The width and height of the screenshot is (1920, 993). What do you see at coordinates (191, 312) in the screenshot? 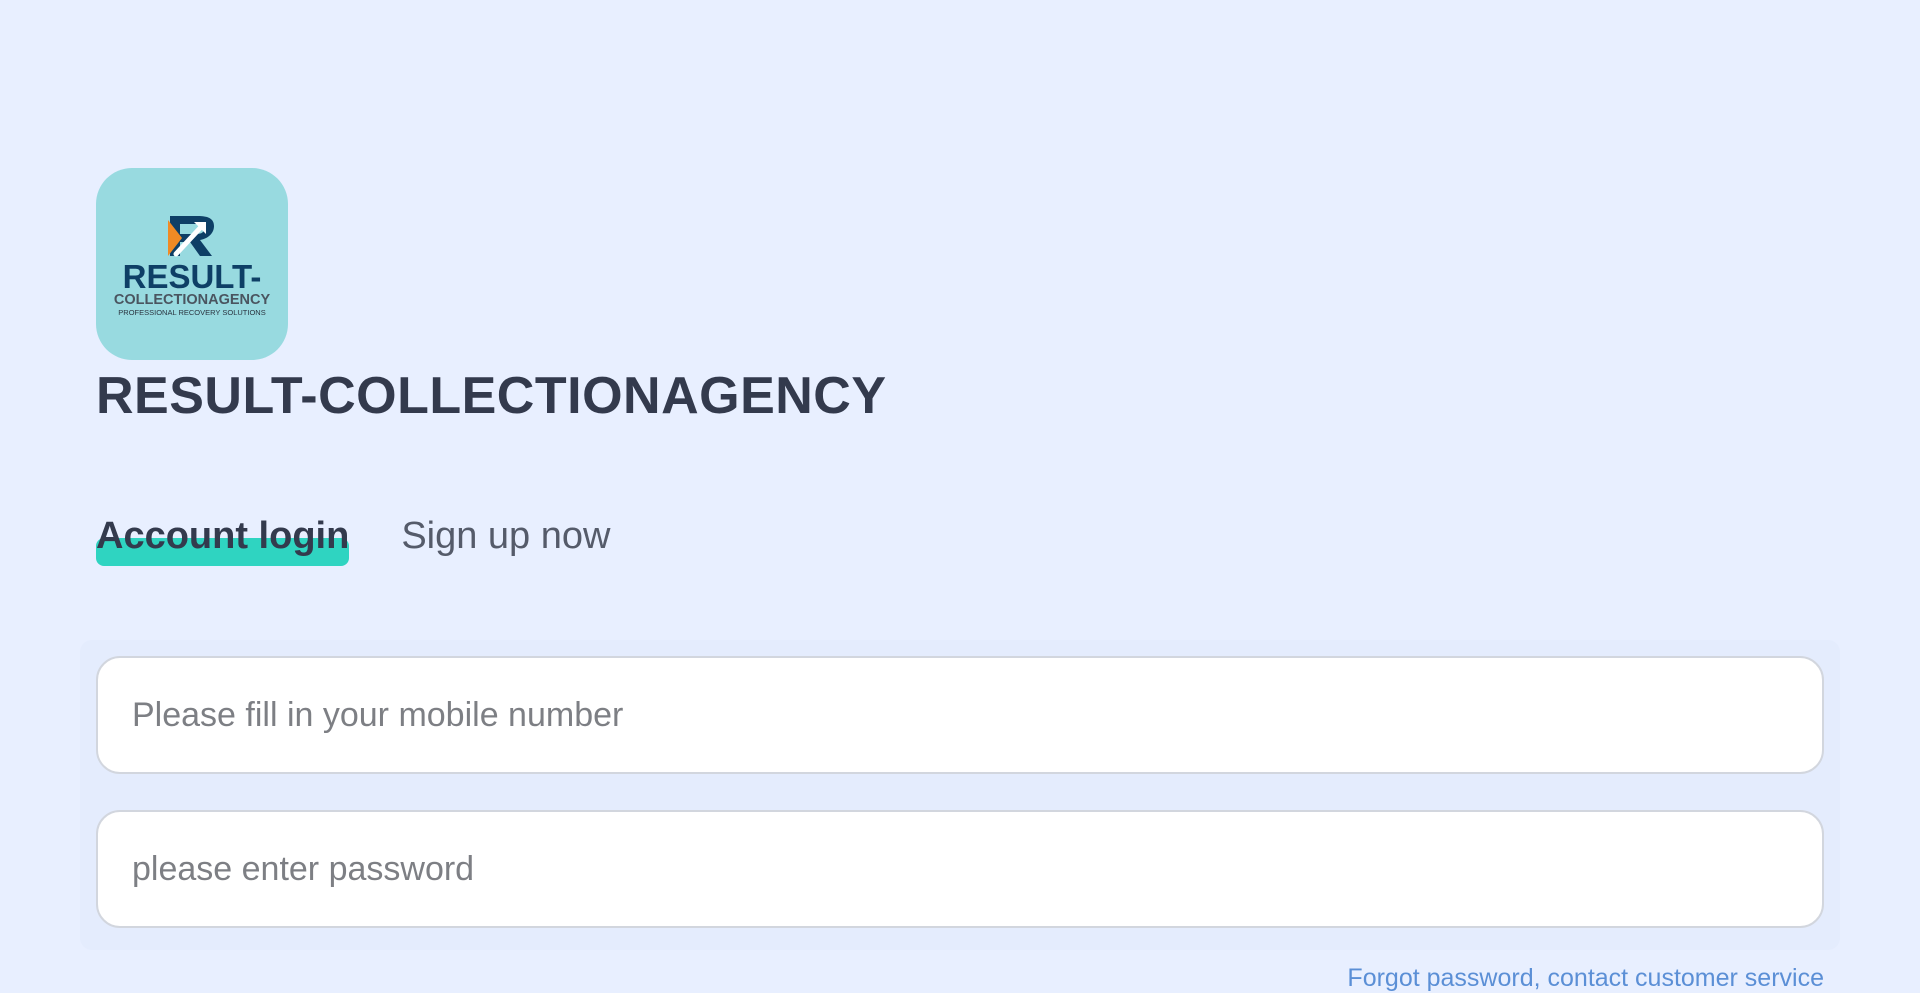
I see `logo-tagline: PROFESSIONAL RECOVERY SOLUTIONS` at bounding box center [191, 312].